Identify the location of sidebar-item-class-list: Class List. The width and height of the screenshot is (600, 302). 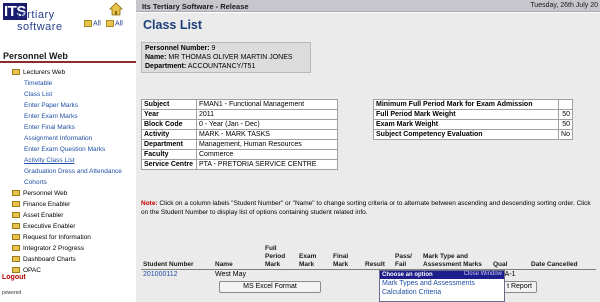
(38, 94).